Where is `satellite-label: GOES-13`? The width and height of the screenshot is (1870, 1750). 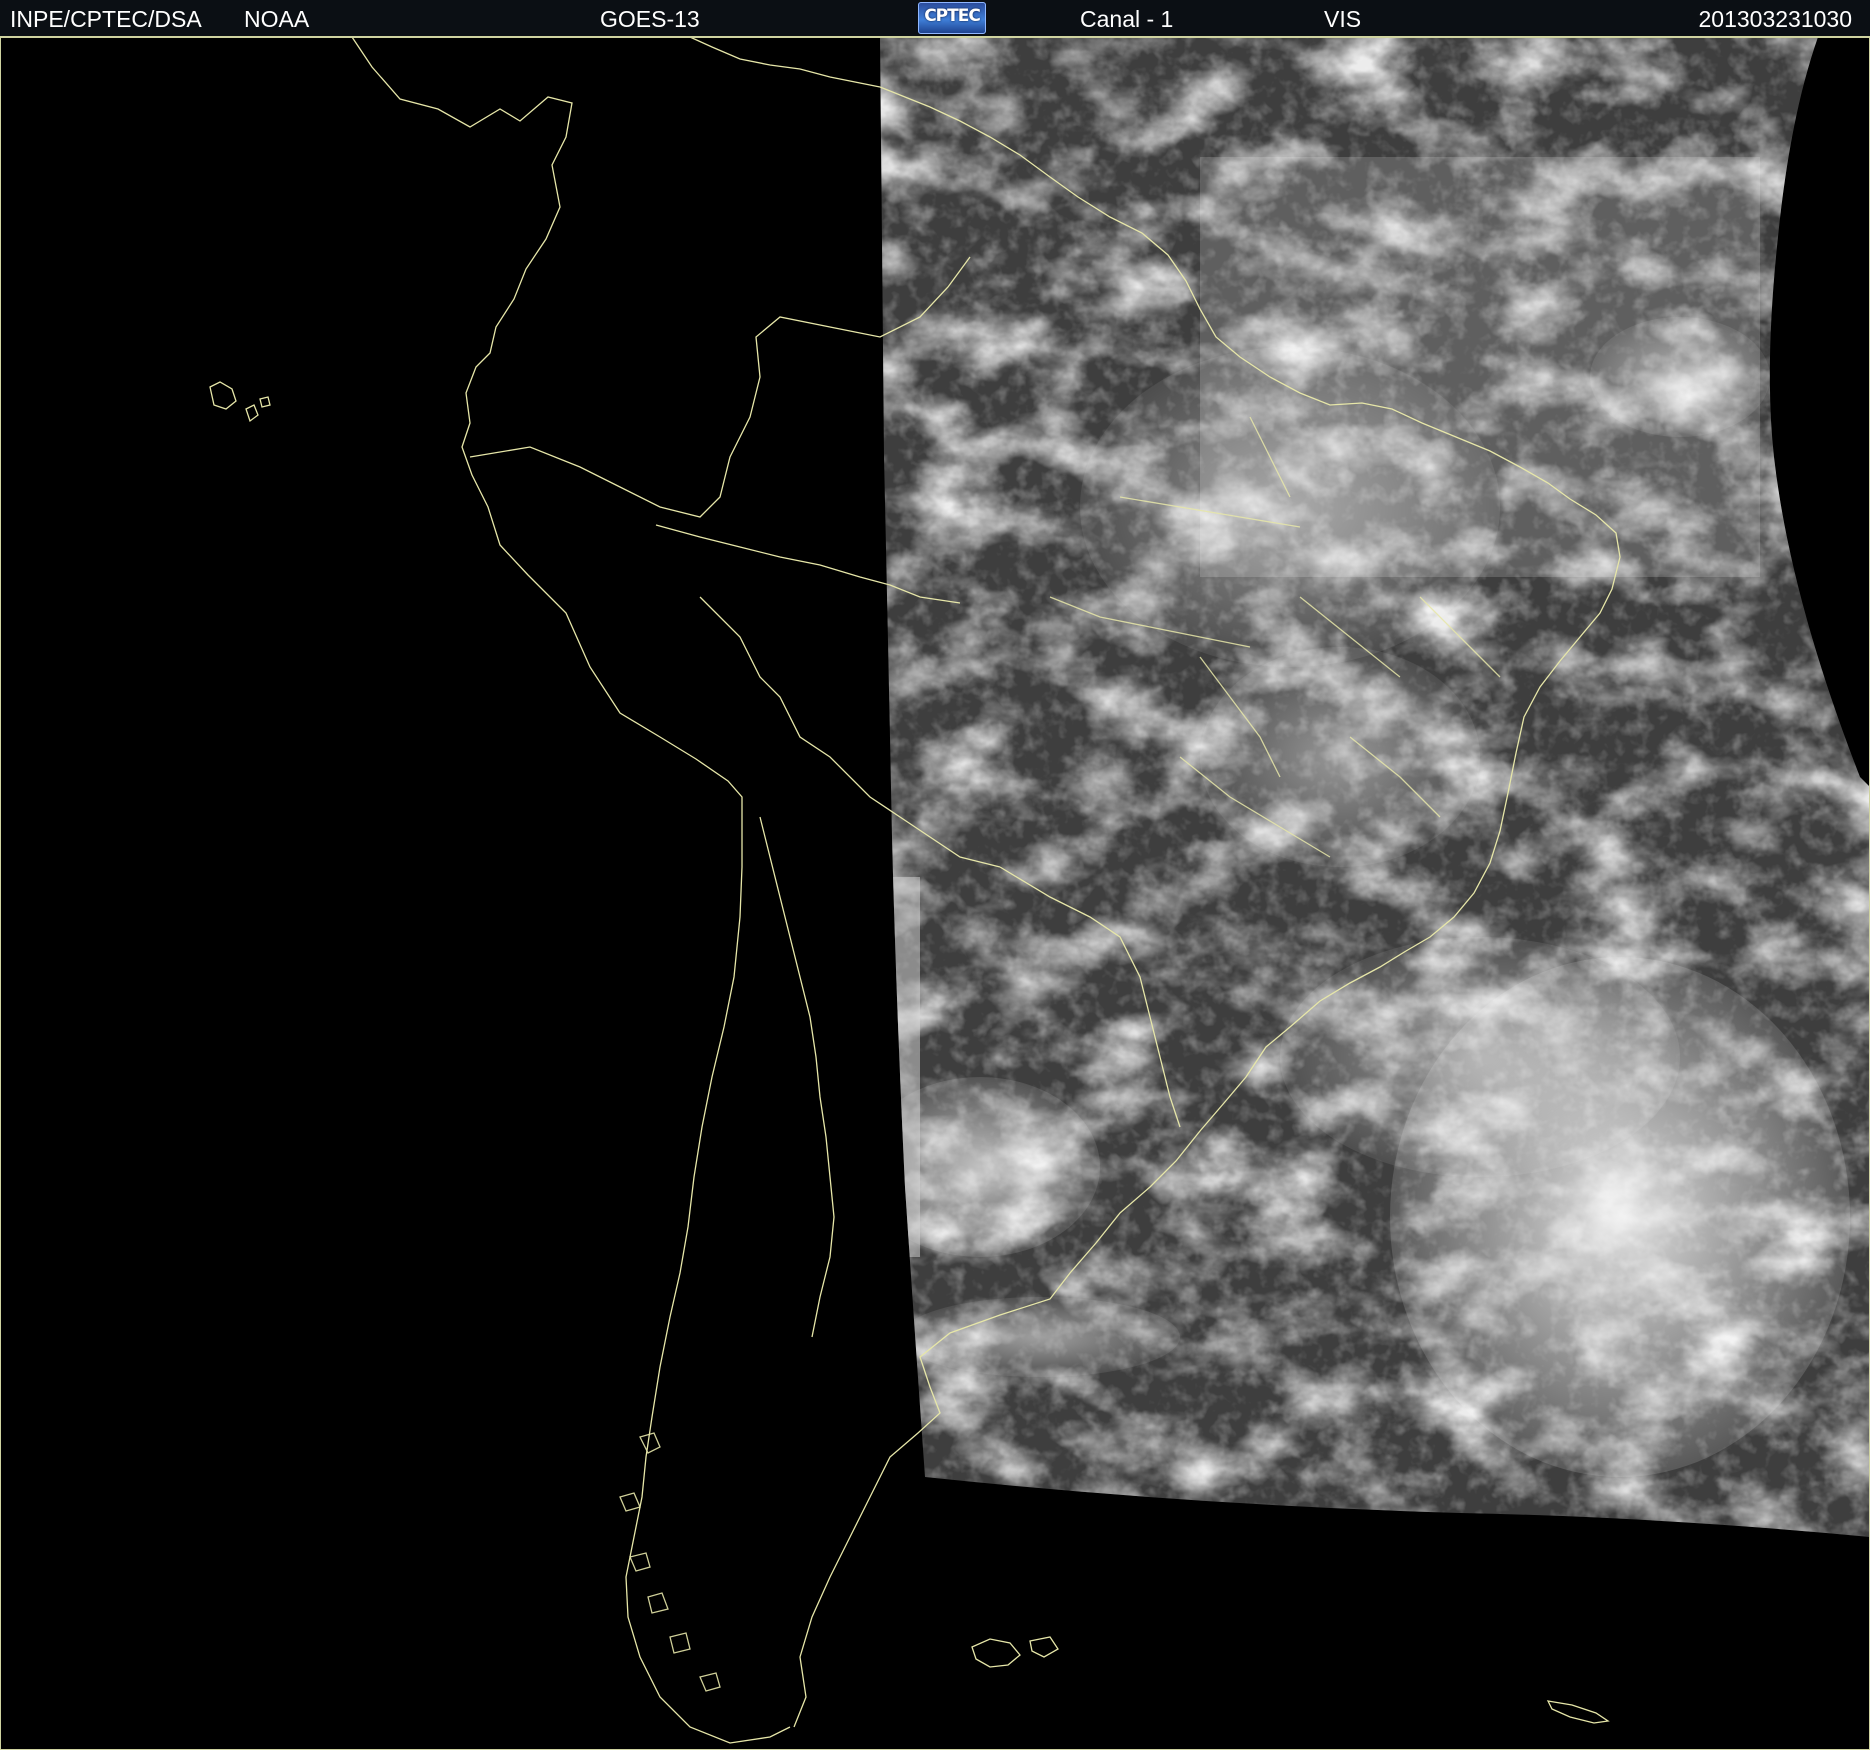 satellite-label: GOES-13 is located at coordinates (650, 19).